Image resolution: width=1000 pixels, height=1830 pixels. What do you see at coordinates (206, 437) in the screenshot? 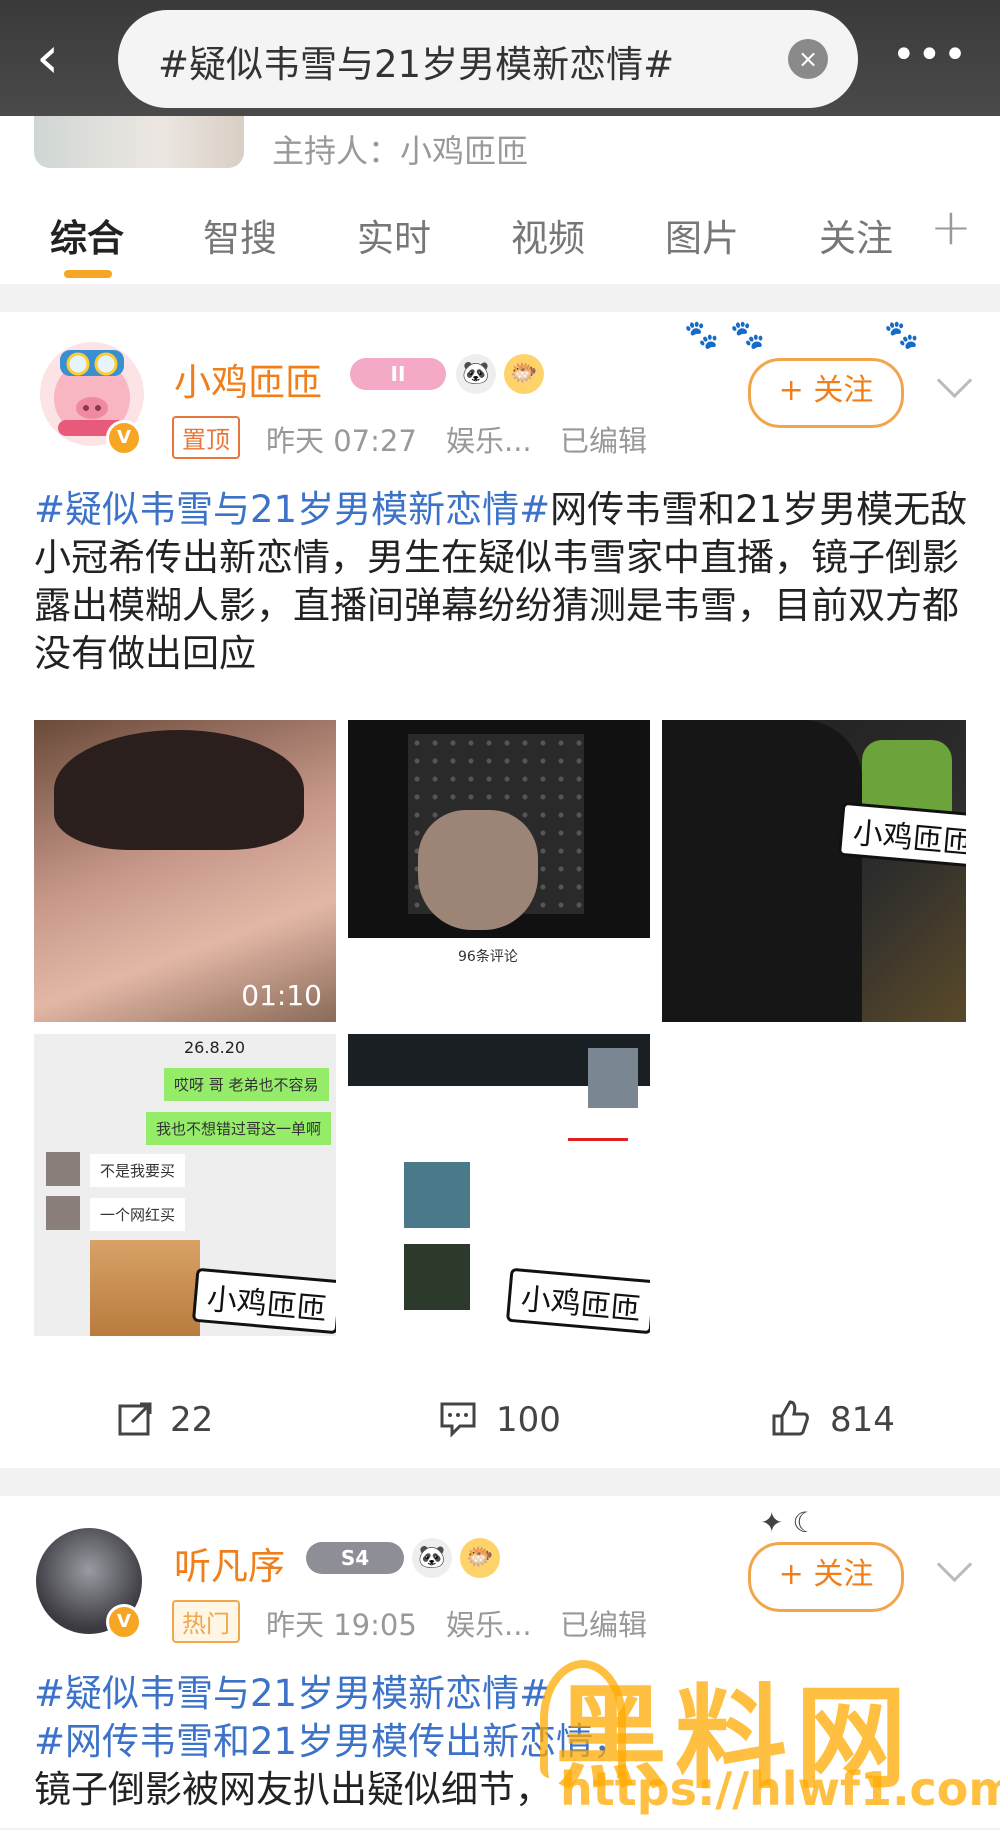
I see `pinned-badge: 置顶` at bounding box center [206, 437].